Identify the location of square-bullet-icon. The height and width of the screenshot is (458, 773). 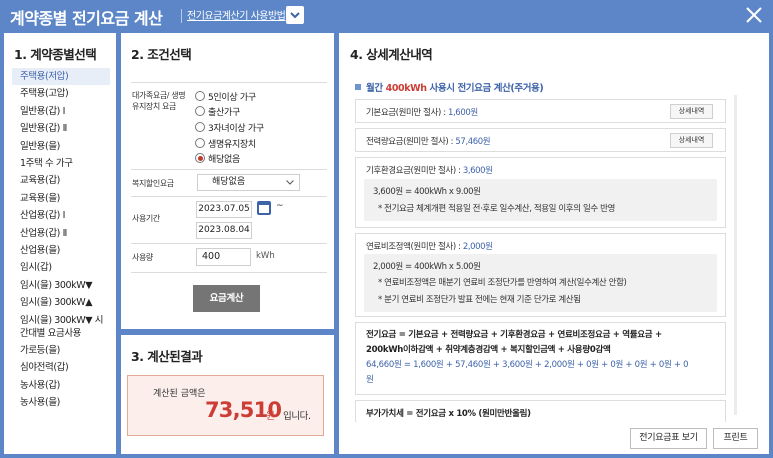
(358, 87).